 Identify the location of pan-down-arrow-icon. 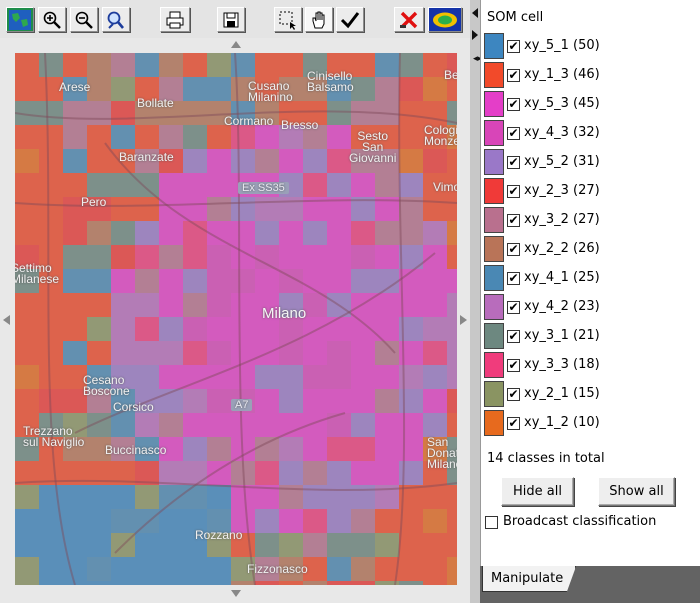
(236, 593).